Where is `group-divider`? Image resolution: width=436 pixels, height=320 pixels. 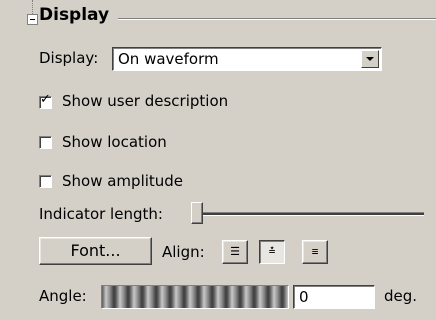 group-divider is located at coordinates (277, 19).